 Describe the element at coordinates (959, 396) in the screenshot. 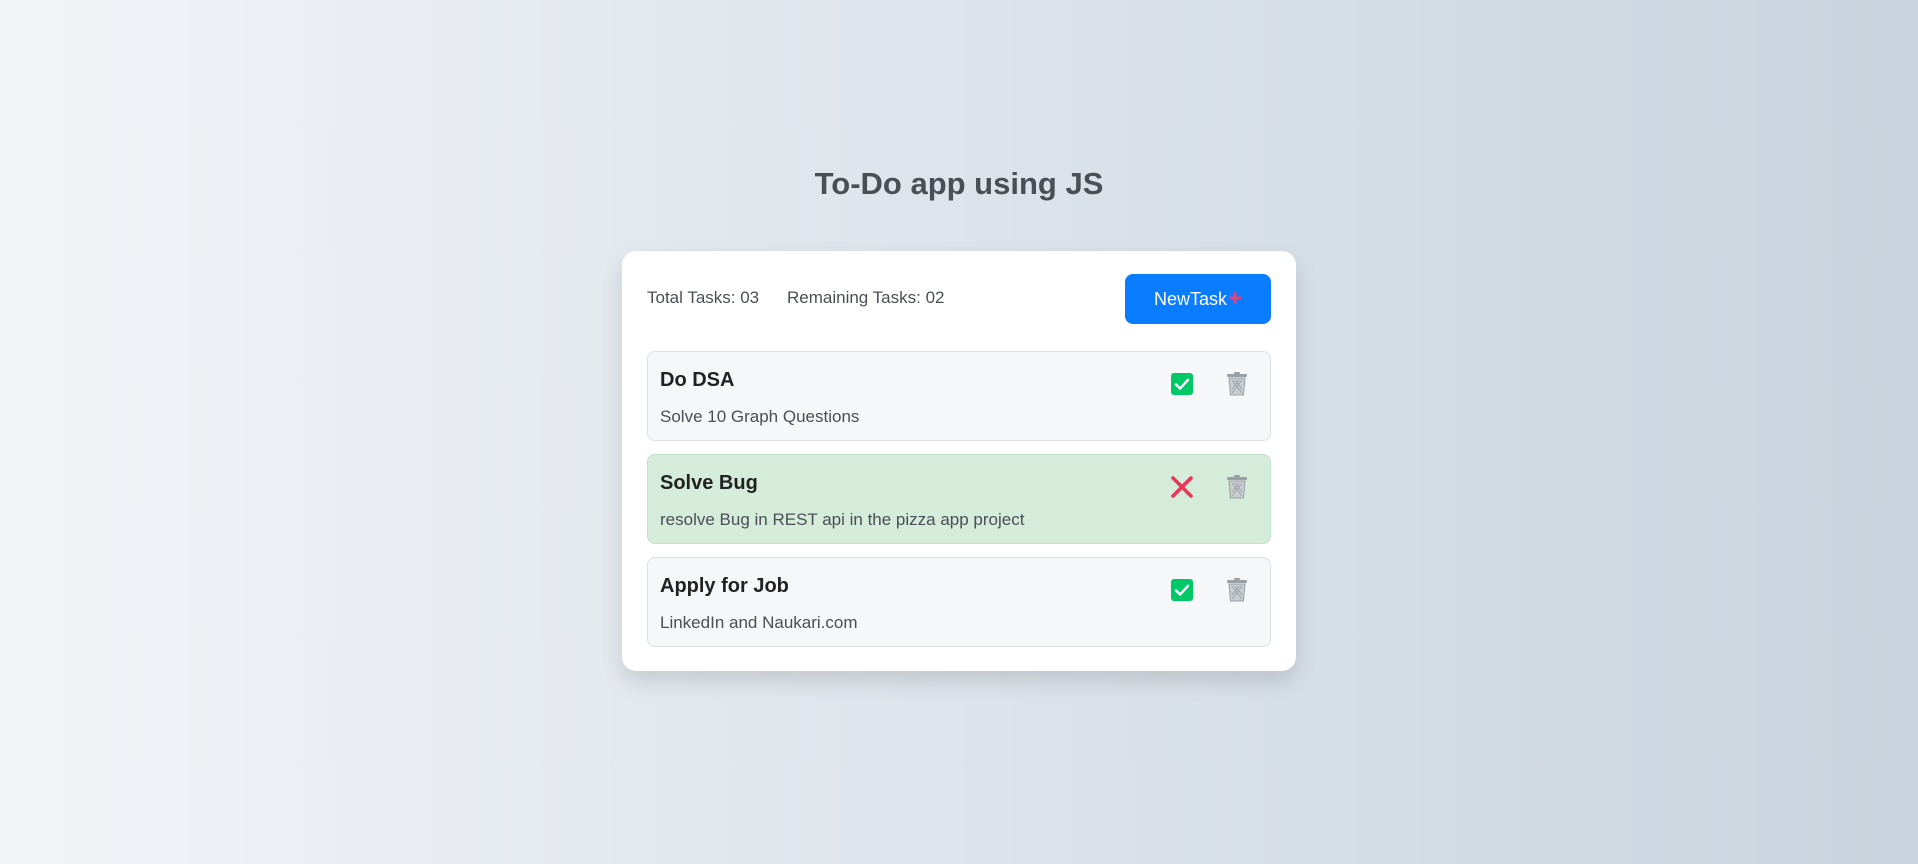

I see `task-item: Do DSA Solve 10 Graph Questions` at that location.